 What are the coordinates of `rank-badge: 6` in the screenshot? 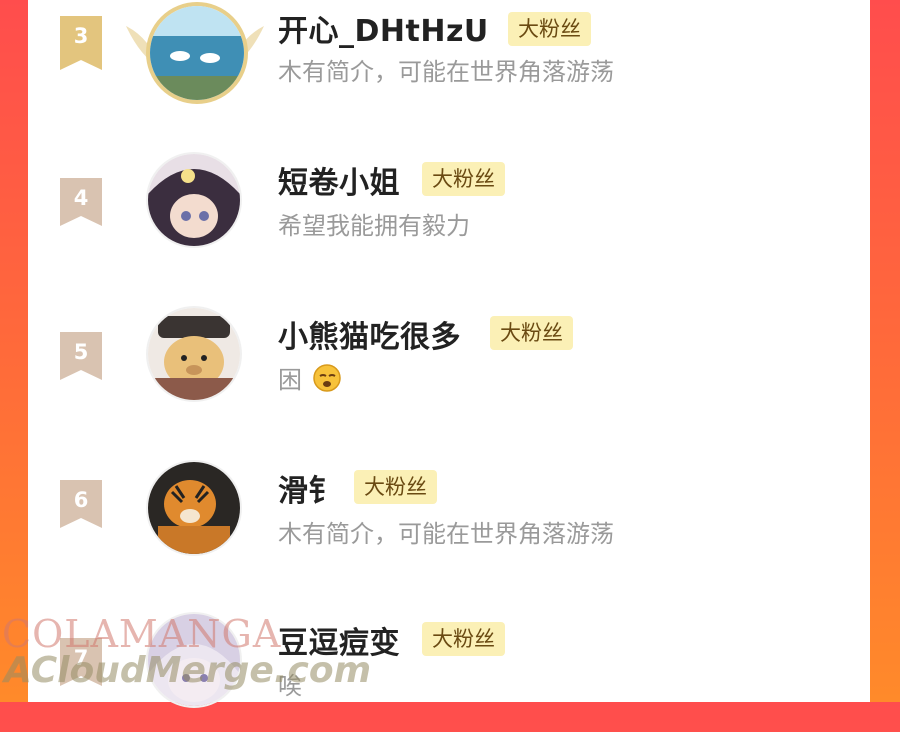 It's located at (81, 504).